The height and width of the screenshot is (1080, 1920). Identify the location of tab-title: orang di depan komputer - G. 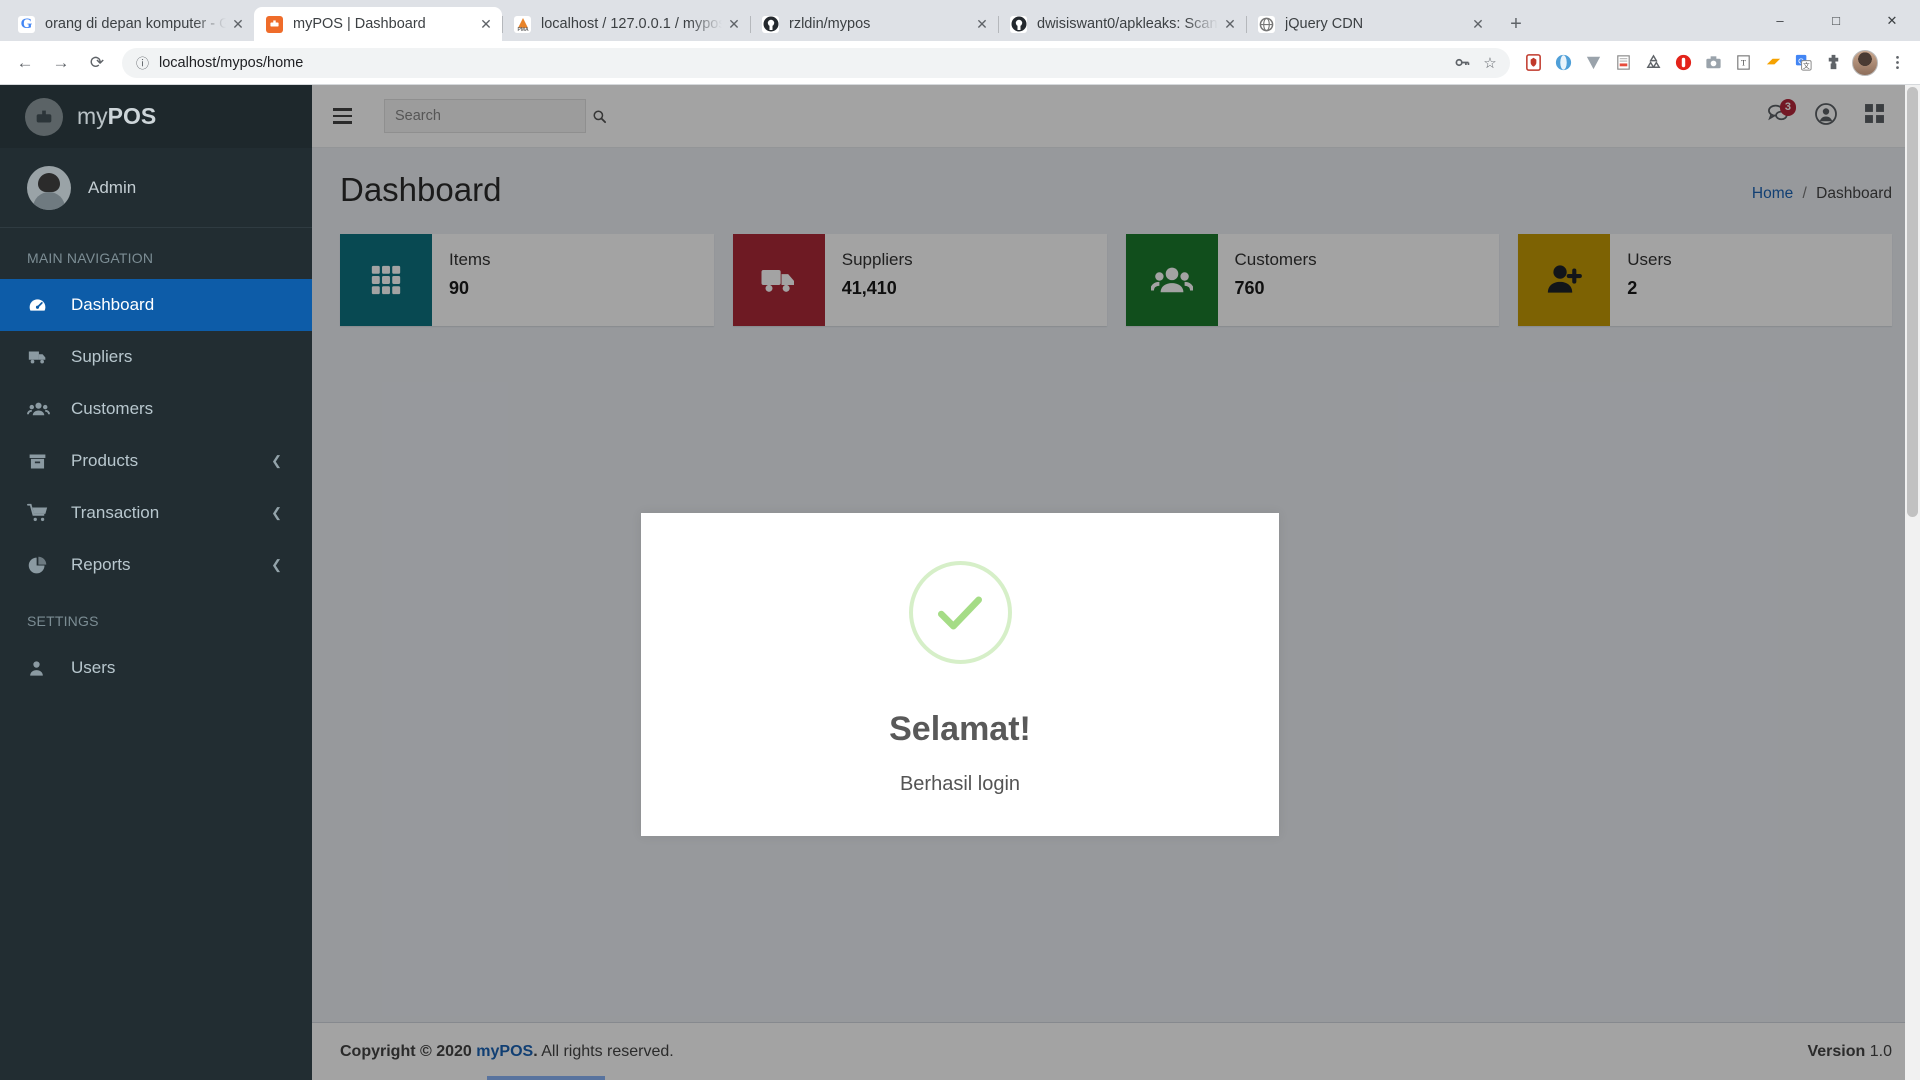
(135, 24).